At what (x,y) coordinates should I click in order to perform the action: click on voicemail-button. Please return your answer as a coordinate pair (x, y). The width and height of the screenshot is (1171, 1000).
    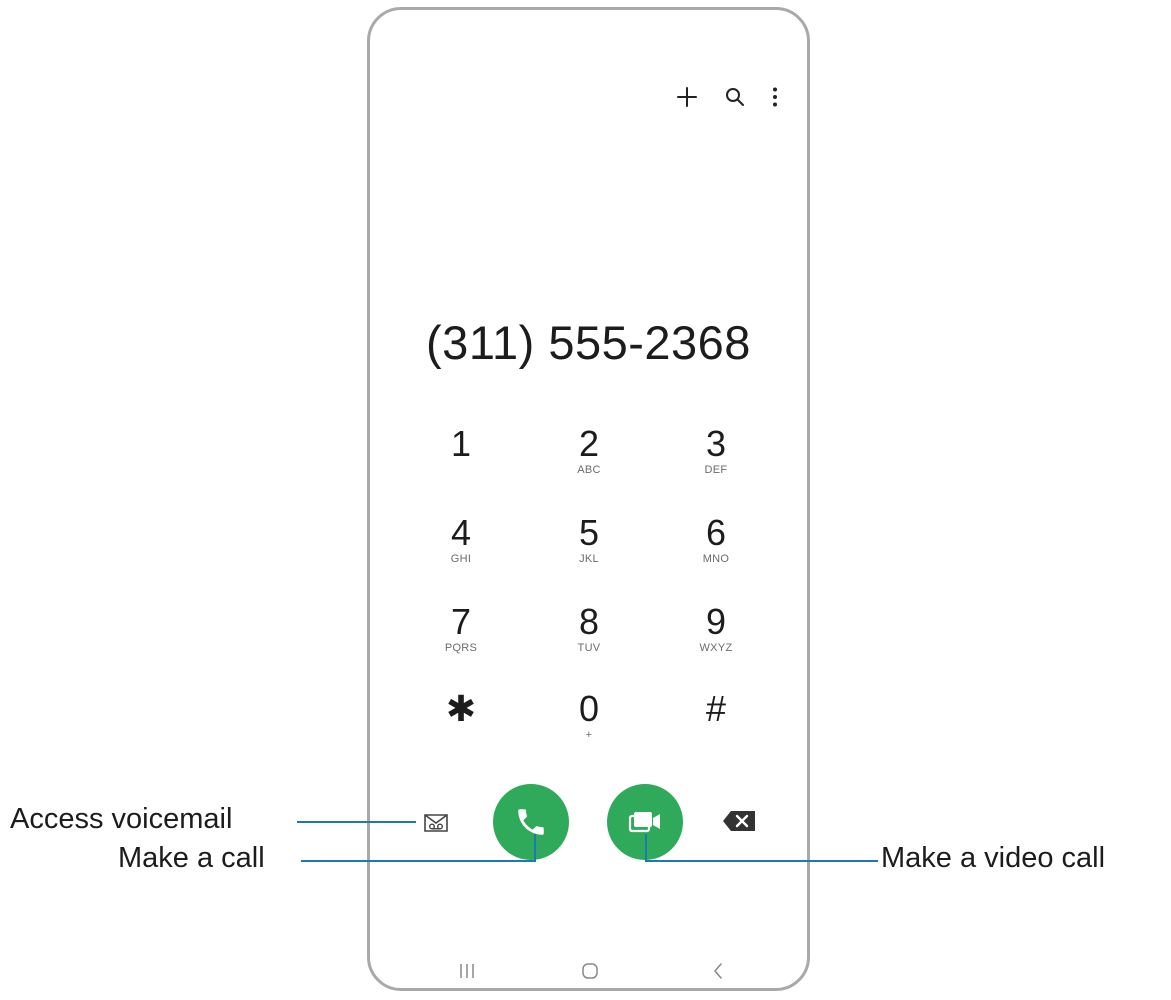
    Looking at the image, I should click on (436, 823).